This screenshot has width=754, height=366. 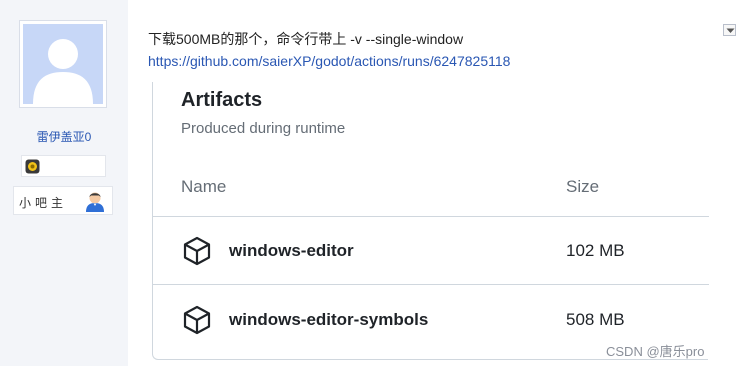 I want to click on role-badge: 小吧主, so click(x=63, y=200).